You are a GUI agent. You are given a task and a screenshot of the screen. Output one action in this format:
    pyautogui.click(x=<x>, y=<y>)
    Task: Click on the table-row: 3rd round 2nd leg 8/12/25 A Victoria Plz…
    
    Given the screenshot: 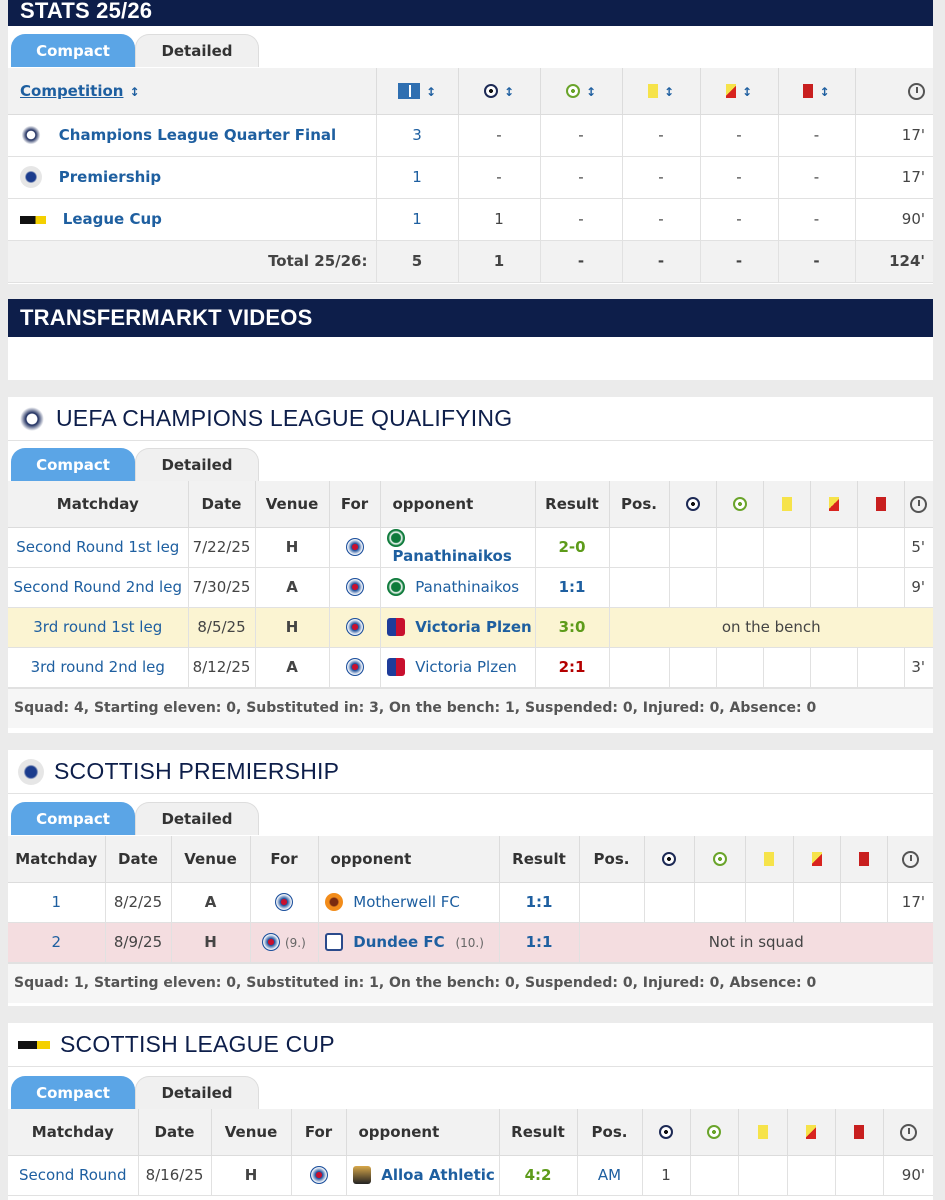 What is the action you would take?
    pyautogui.click(x=470, y=667)
    